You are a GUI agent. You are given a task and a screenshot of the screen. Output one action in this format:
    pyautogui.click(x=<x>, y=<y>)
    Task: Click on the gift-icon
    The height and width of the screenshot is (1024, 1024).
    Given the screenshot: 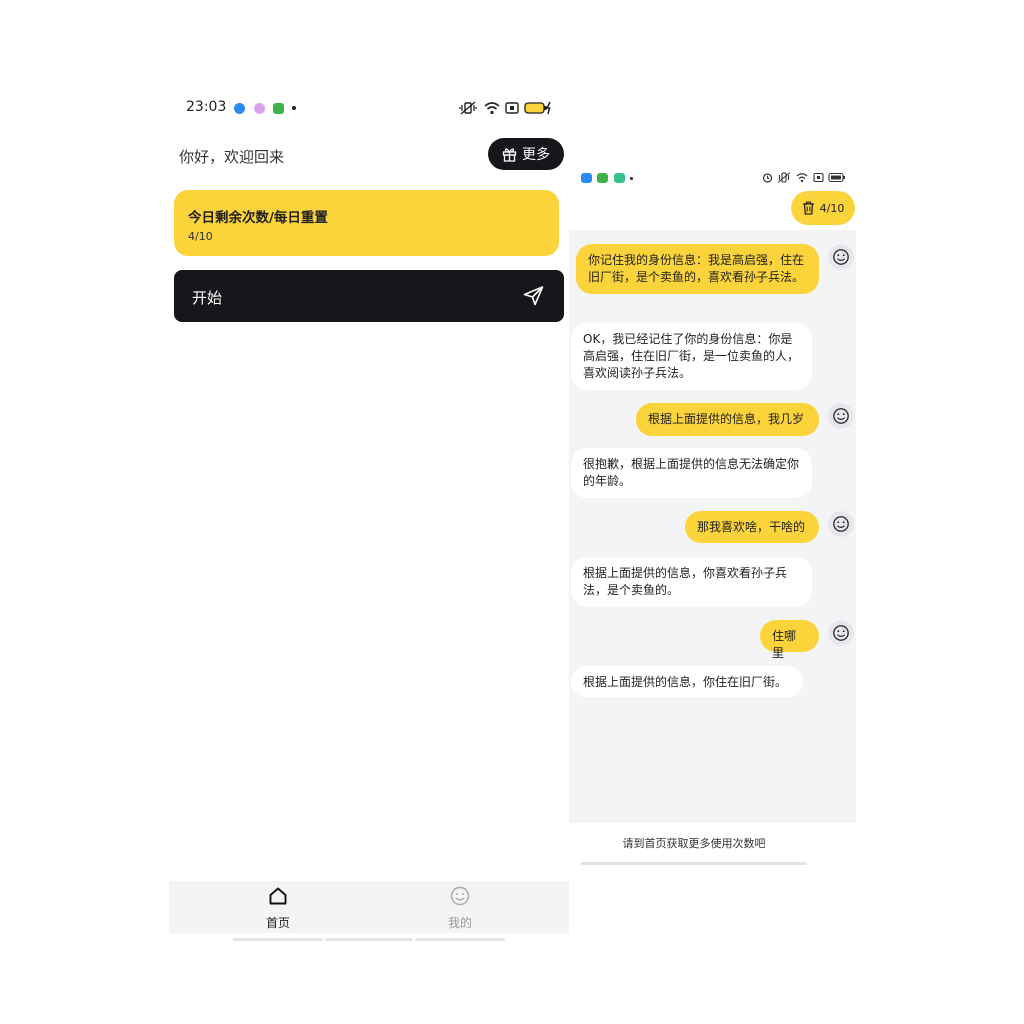 What is the action you would take?
    pyautogui.click(x=509, y=154)
    